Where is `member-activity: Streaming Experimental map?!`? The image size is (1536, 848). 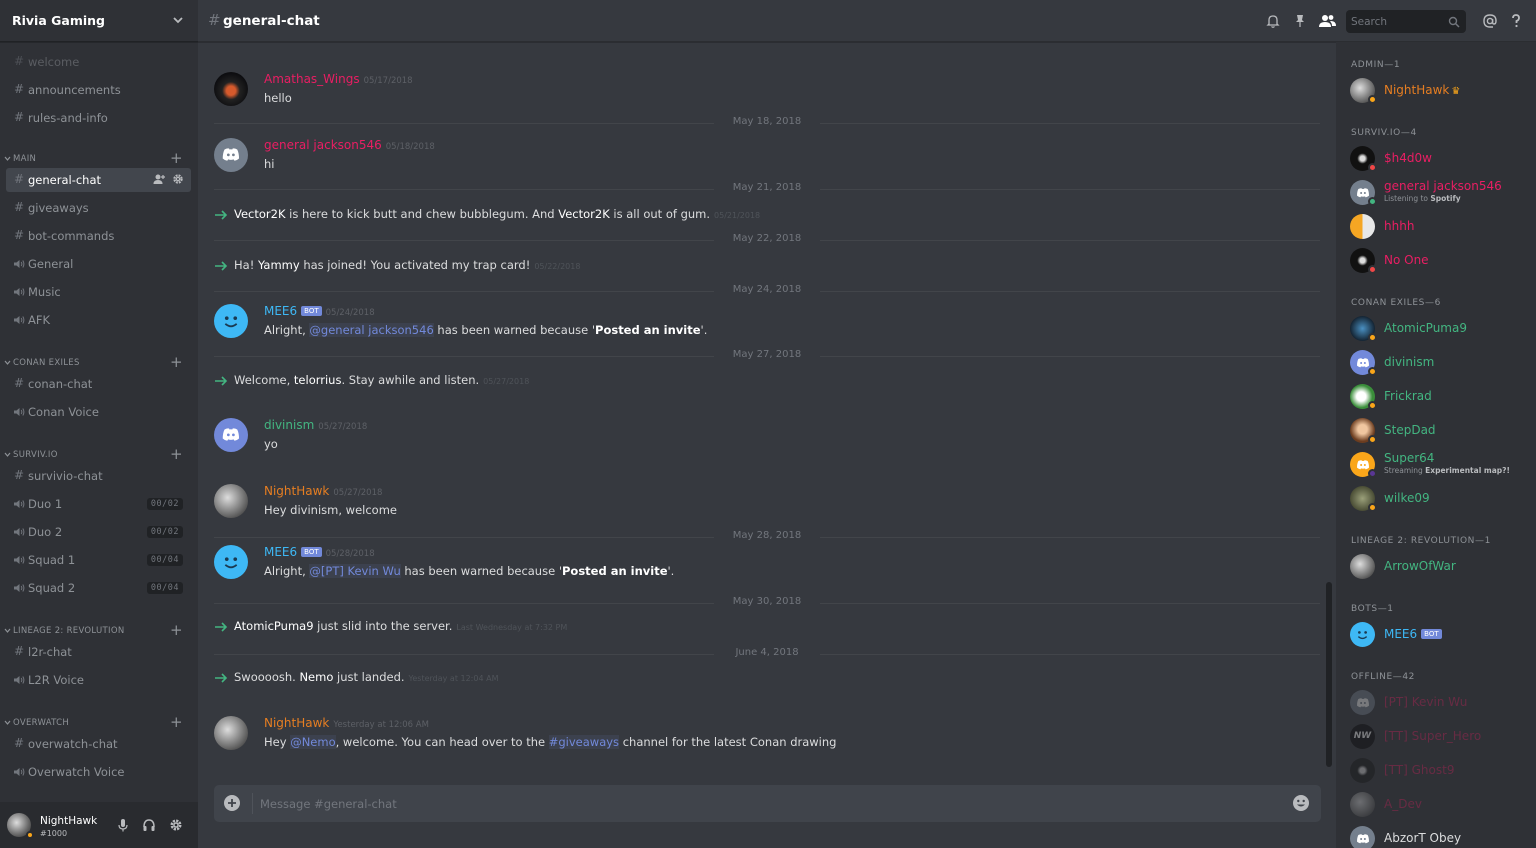
member-activity: Streaming Experimental map?! is located at coordinates (1447, 470).